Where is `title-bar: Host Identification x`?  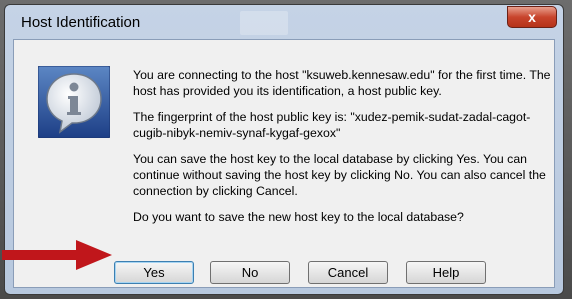 title-bar: Host Identification x is located at coordinates (284, 22).